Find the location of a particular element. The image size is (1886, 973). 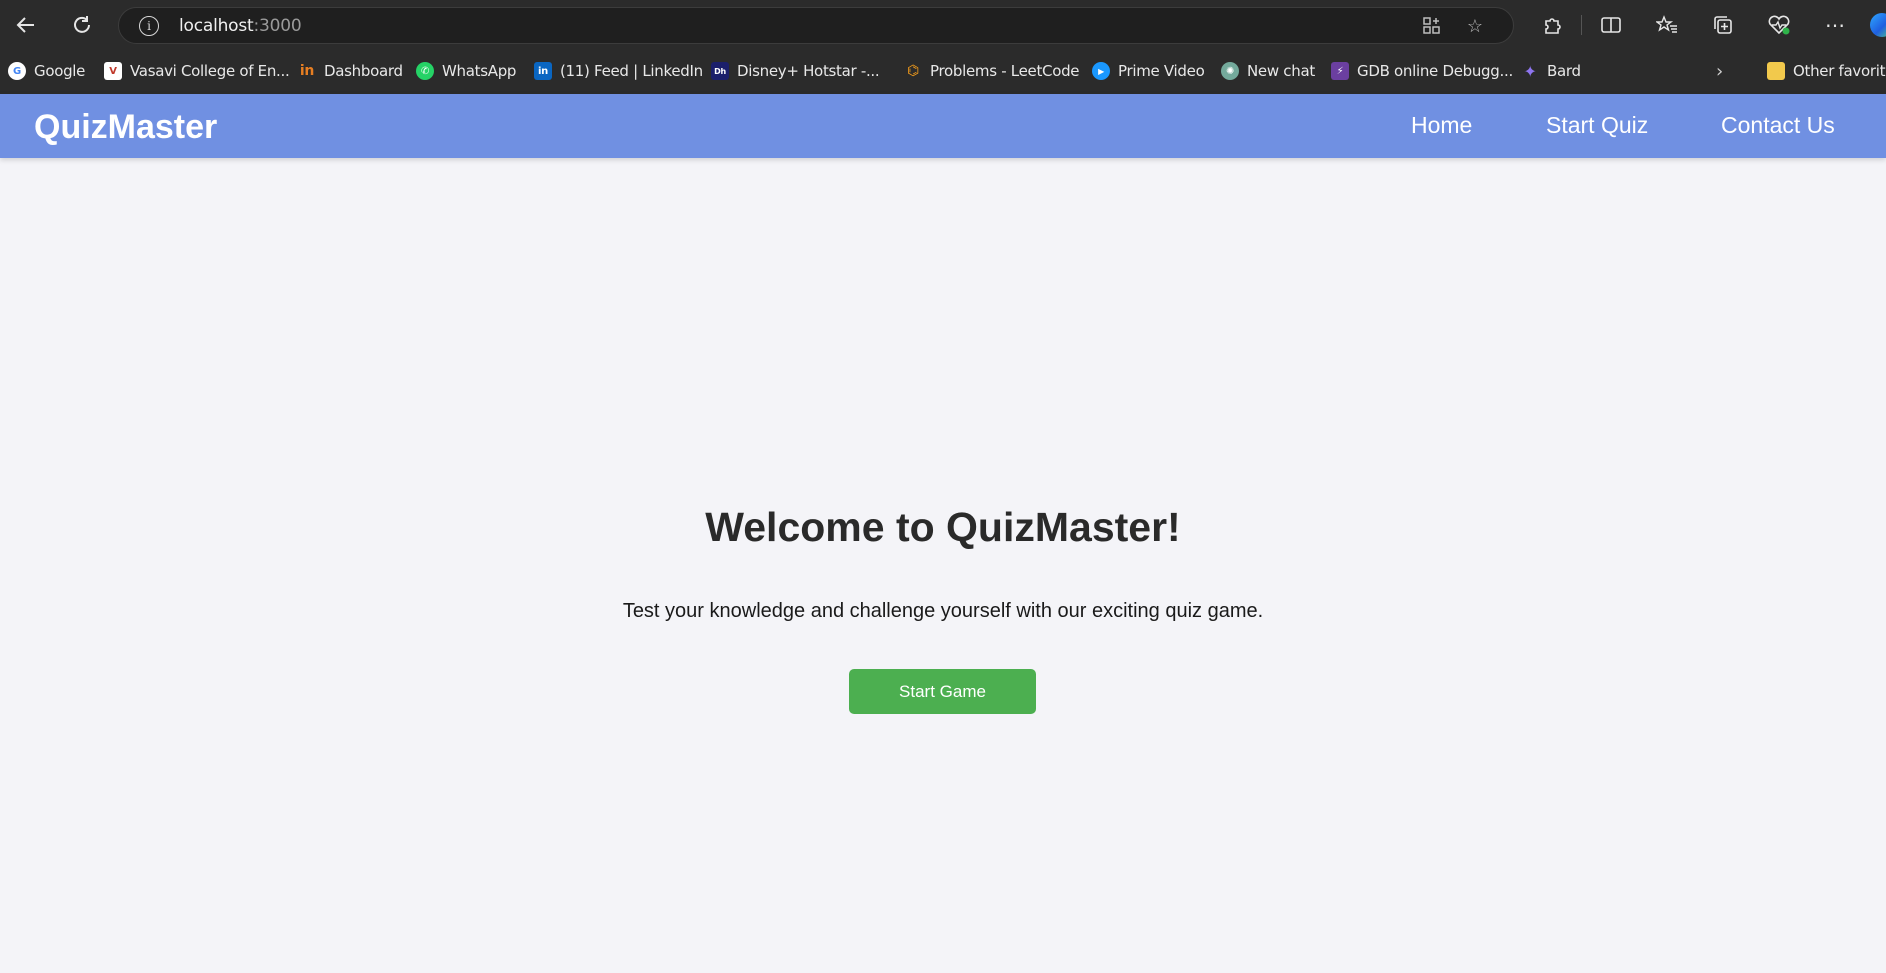

bookmark-label: Dashboard is located at coordinates (363, 71).